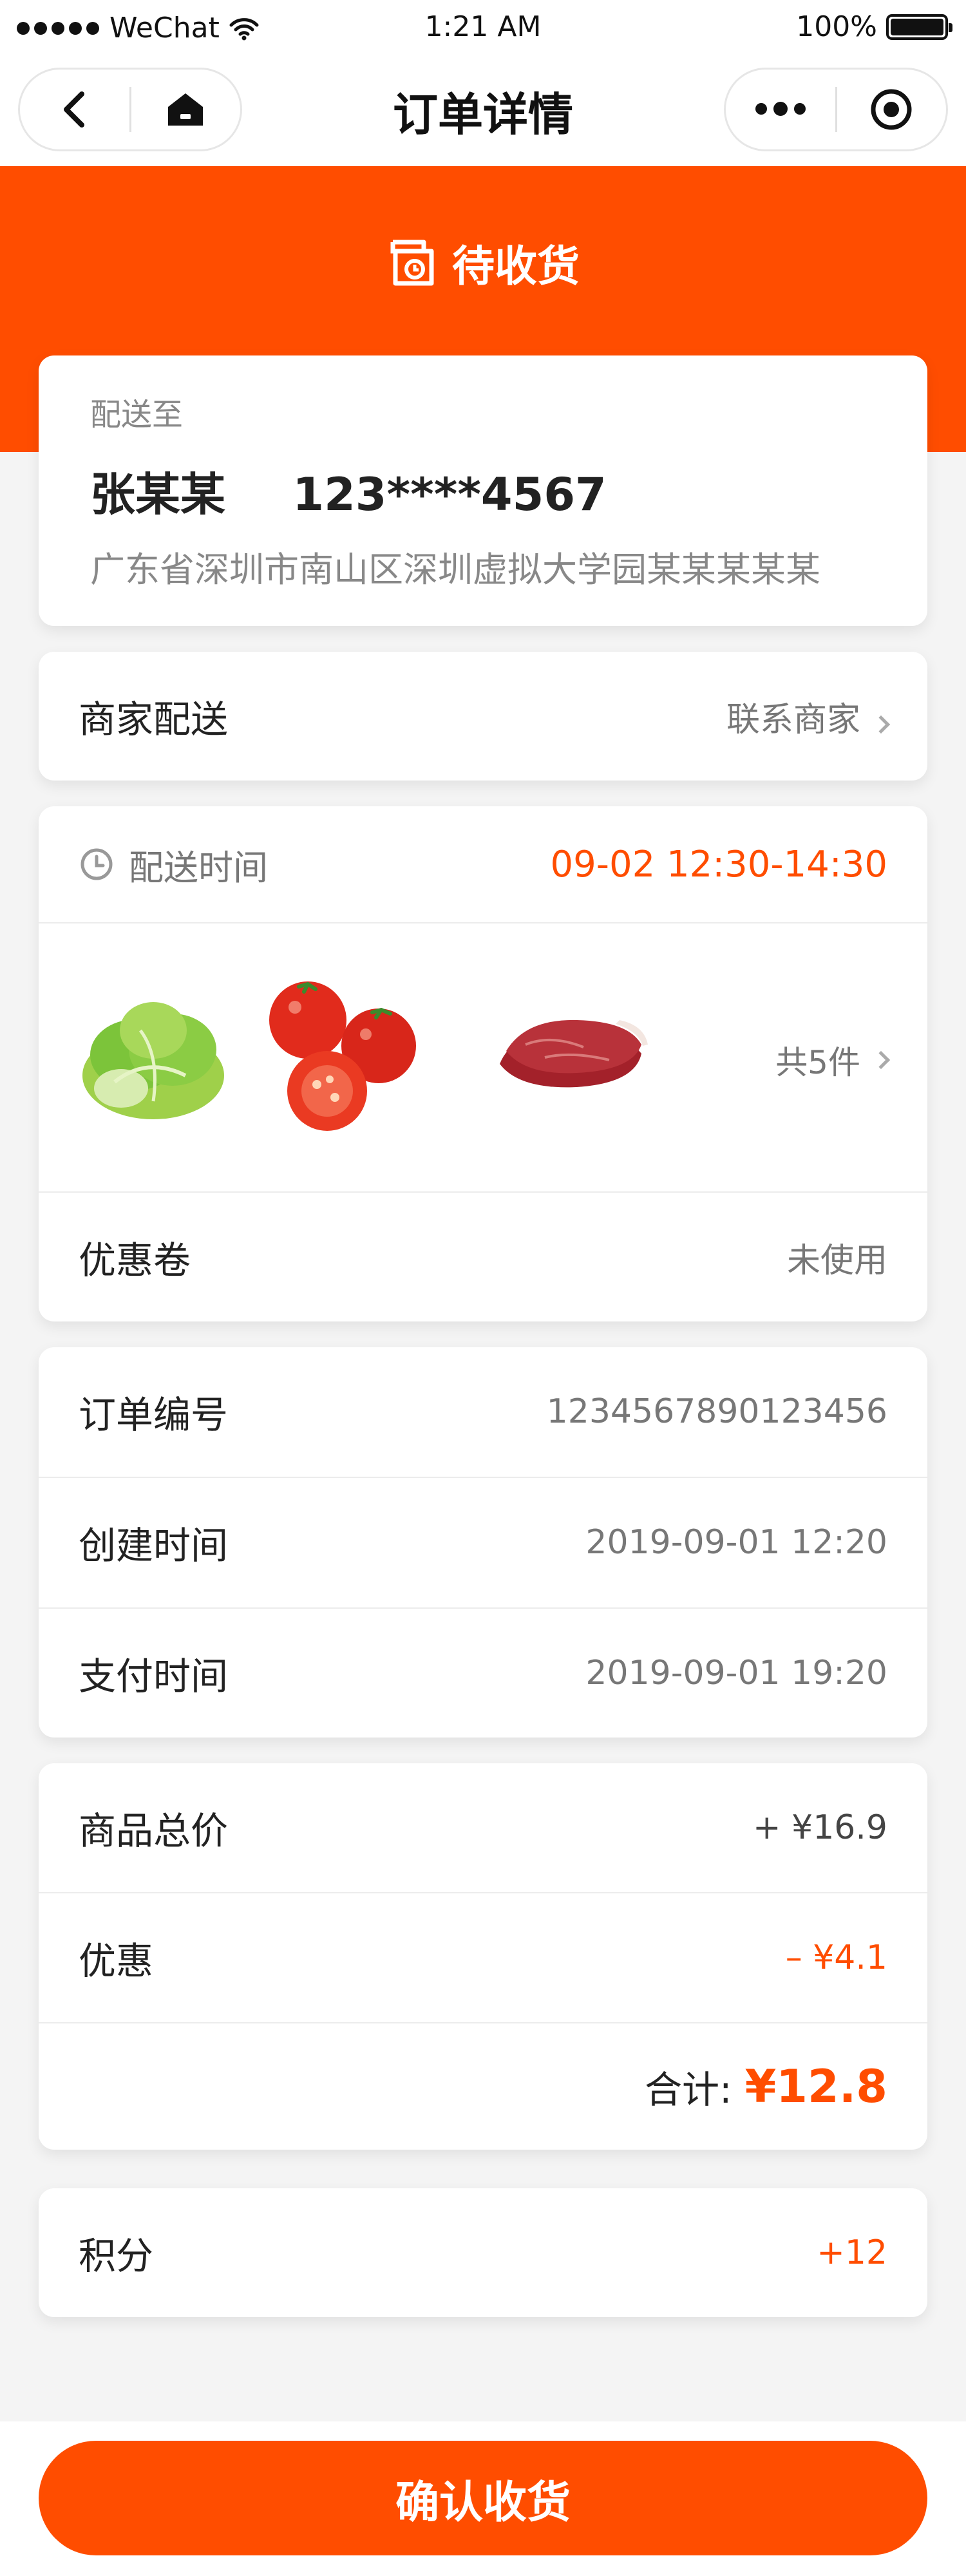  I want to click on delivery-time-label: 配送时间, so click(199, 868).